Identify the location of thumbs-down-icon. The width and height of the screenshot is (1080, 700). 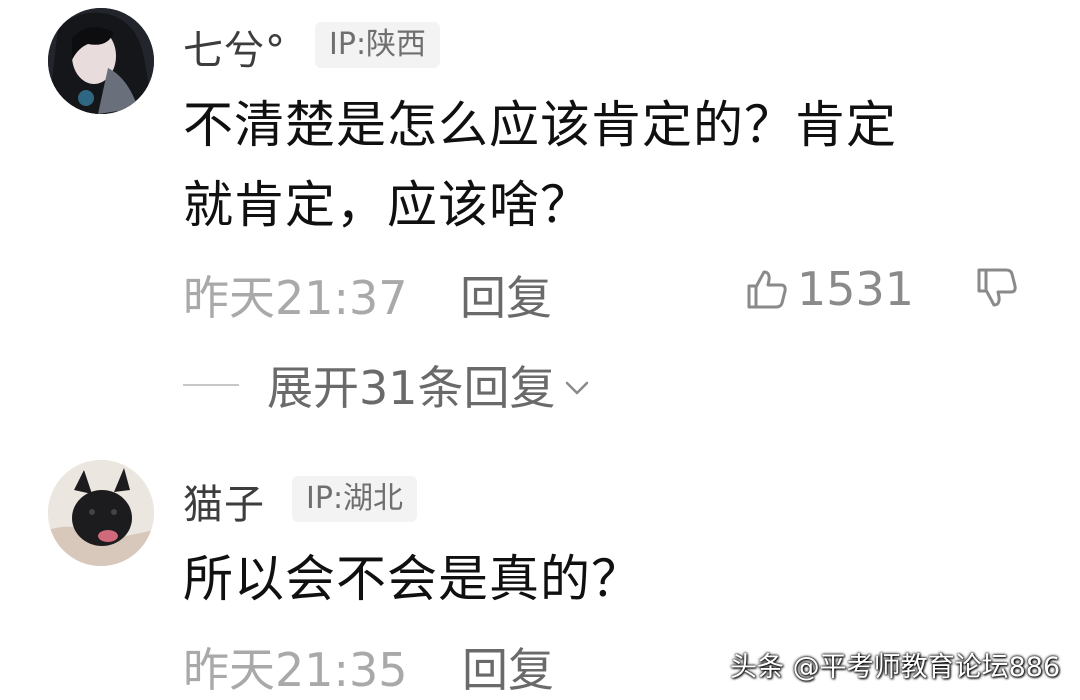
(997, 287).